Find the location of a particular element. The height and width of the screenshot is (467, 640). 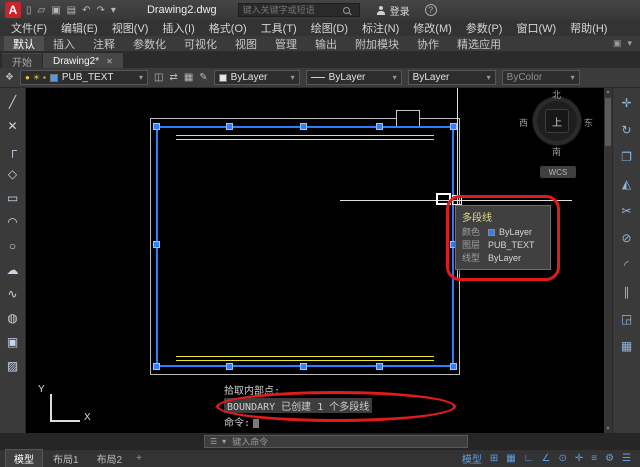

menu-item: 视图(V) is located at coordinates (130, 28).